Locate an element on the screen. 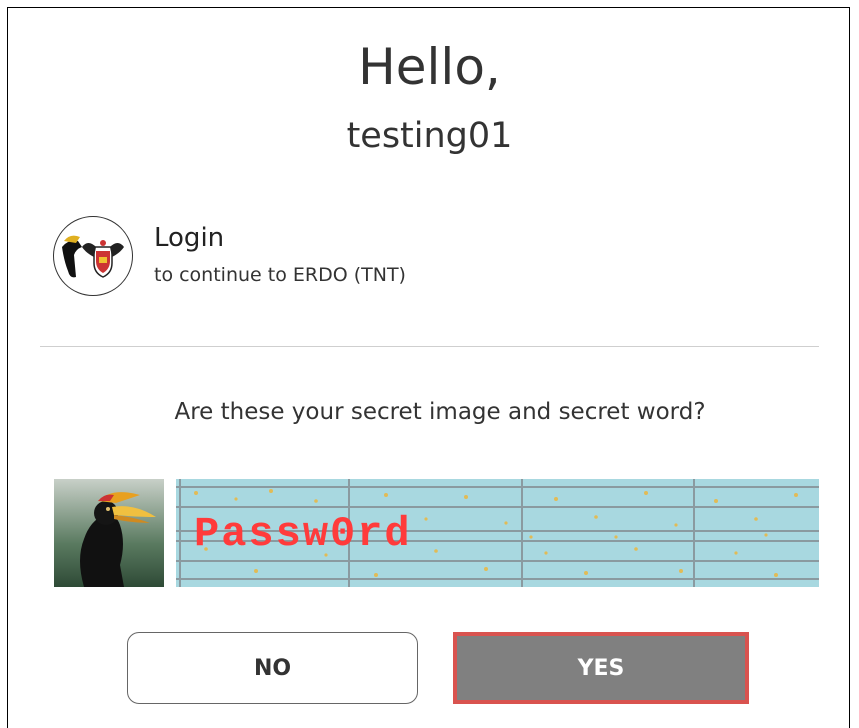  university-crest-icon is located at coordinates (93, 256).